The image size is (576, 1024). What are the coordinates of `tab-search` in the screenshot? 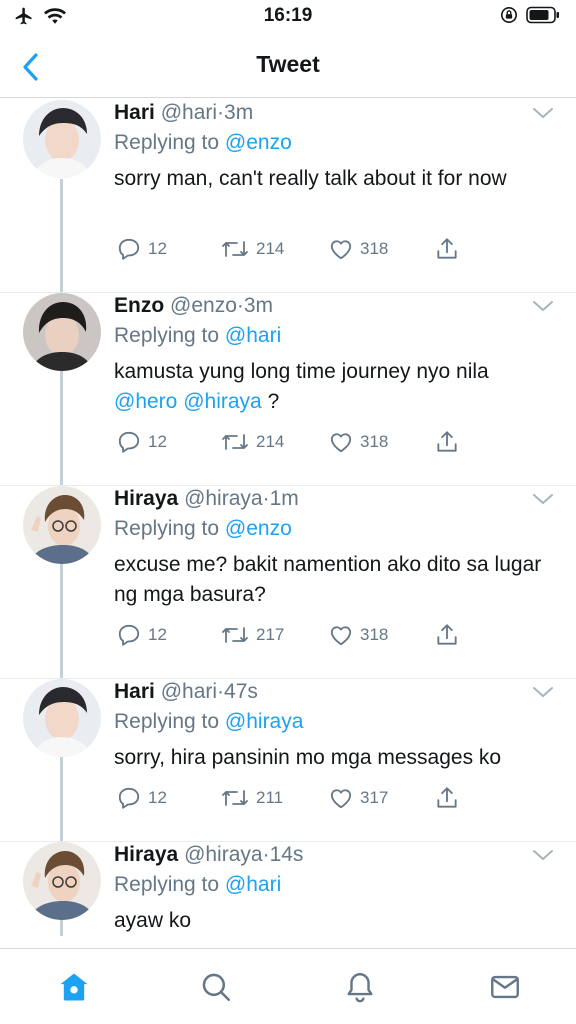 It's located at (216, 987).